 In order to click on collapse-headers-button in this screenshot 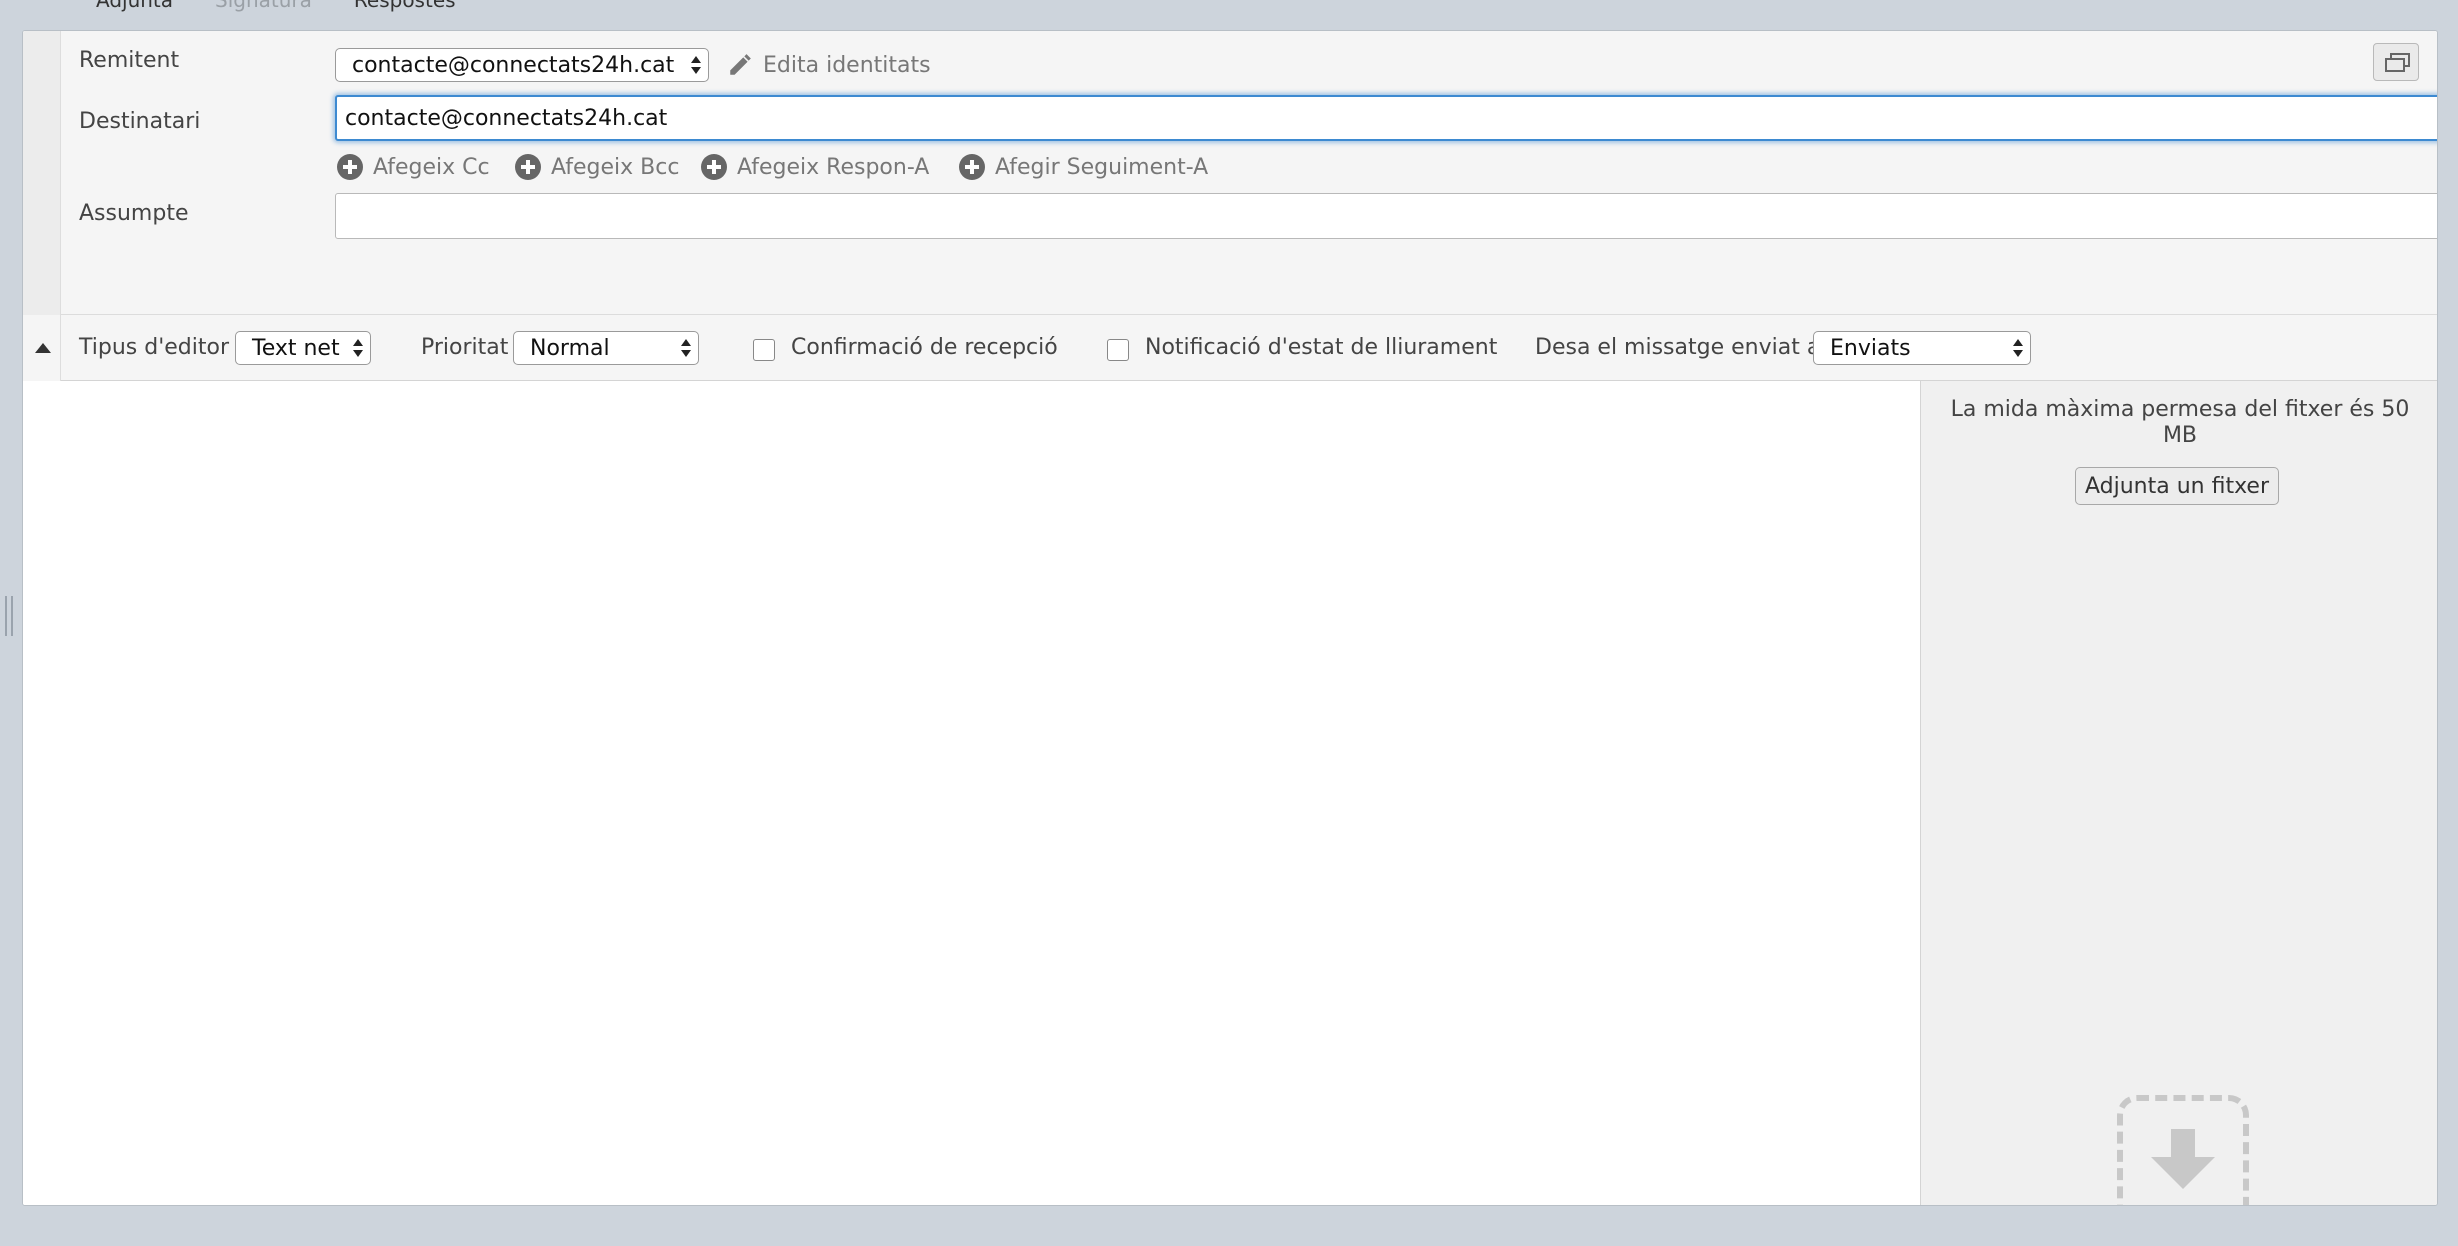, I will do `click(42, 348)`.